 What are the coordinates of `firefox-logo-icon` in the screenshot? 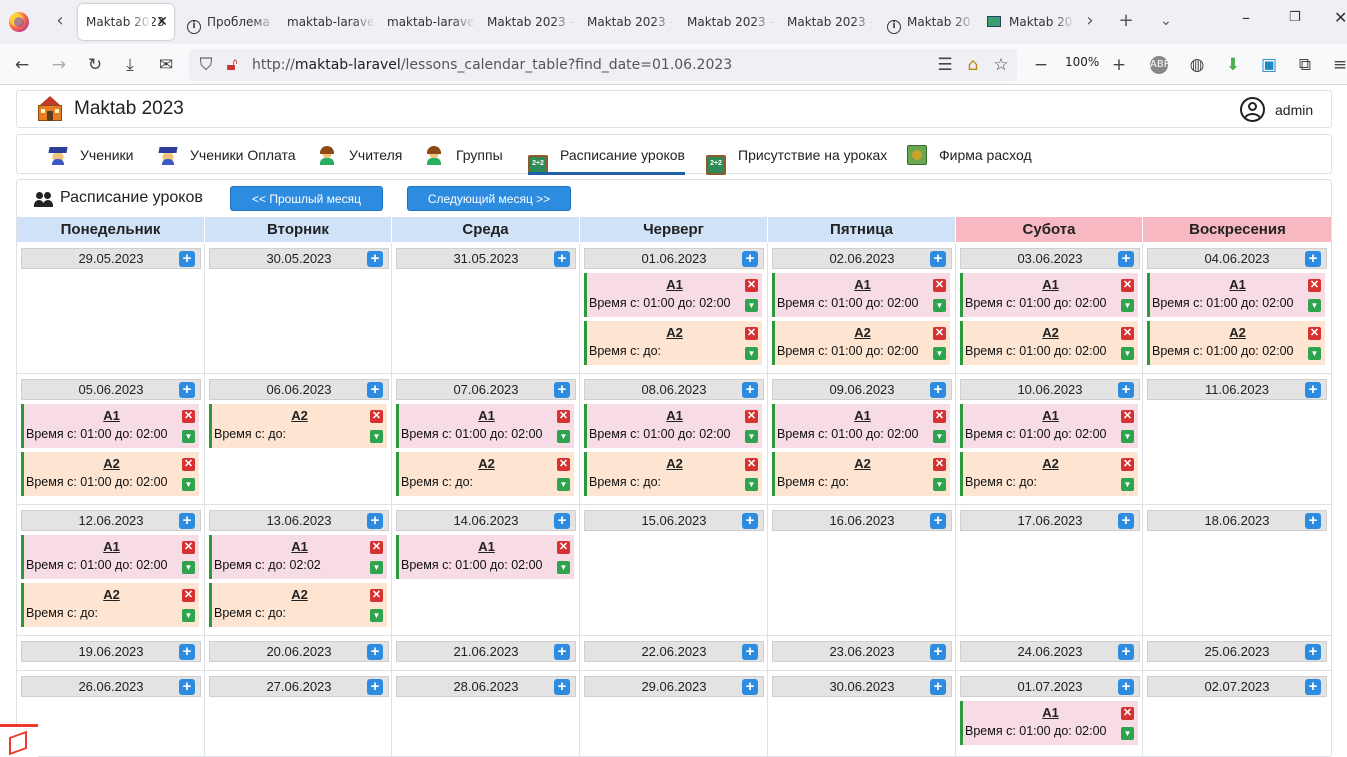 It's located at (19, 22).